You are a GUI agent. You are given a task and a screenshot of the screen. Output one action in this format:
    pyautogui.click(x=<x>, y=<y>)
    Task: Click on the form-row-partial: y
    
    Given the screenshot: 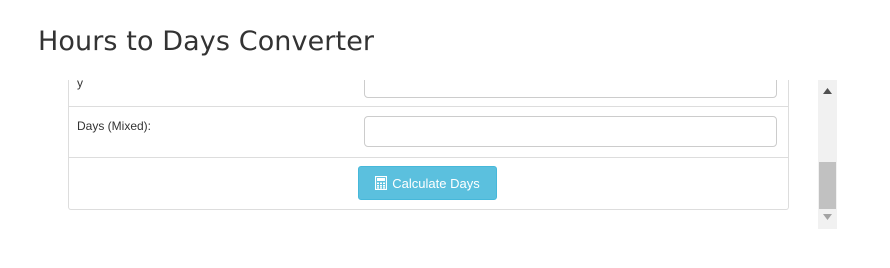 What is the action you would take?
    pyautogui.click(x=428, y=93)
    